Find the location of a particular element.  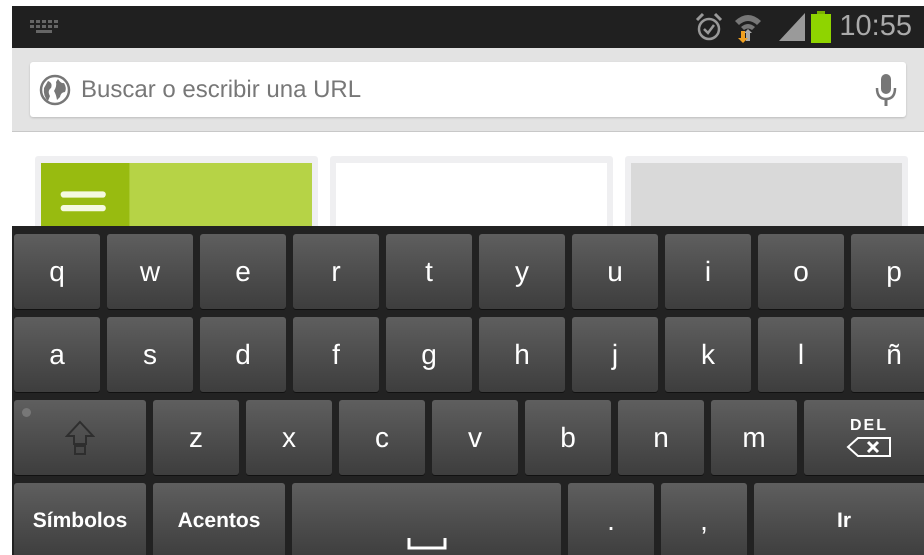

key: v is located at coordinates (475, 437).